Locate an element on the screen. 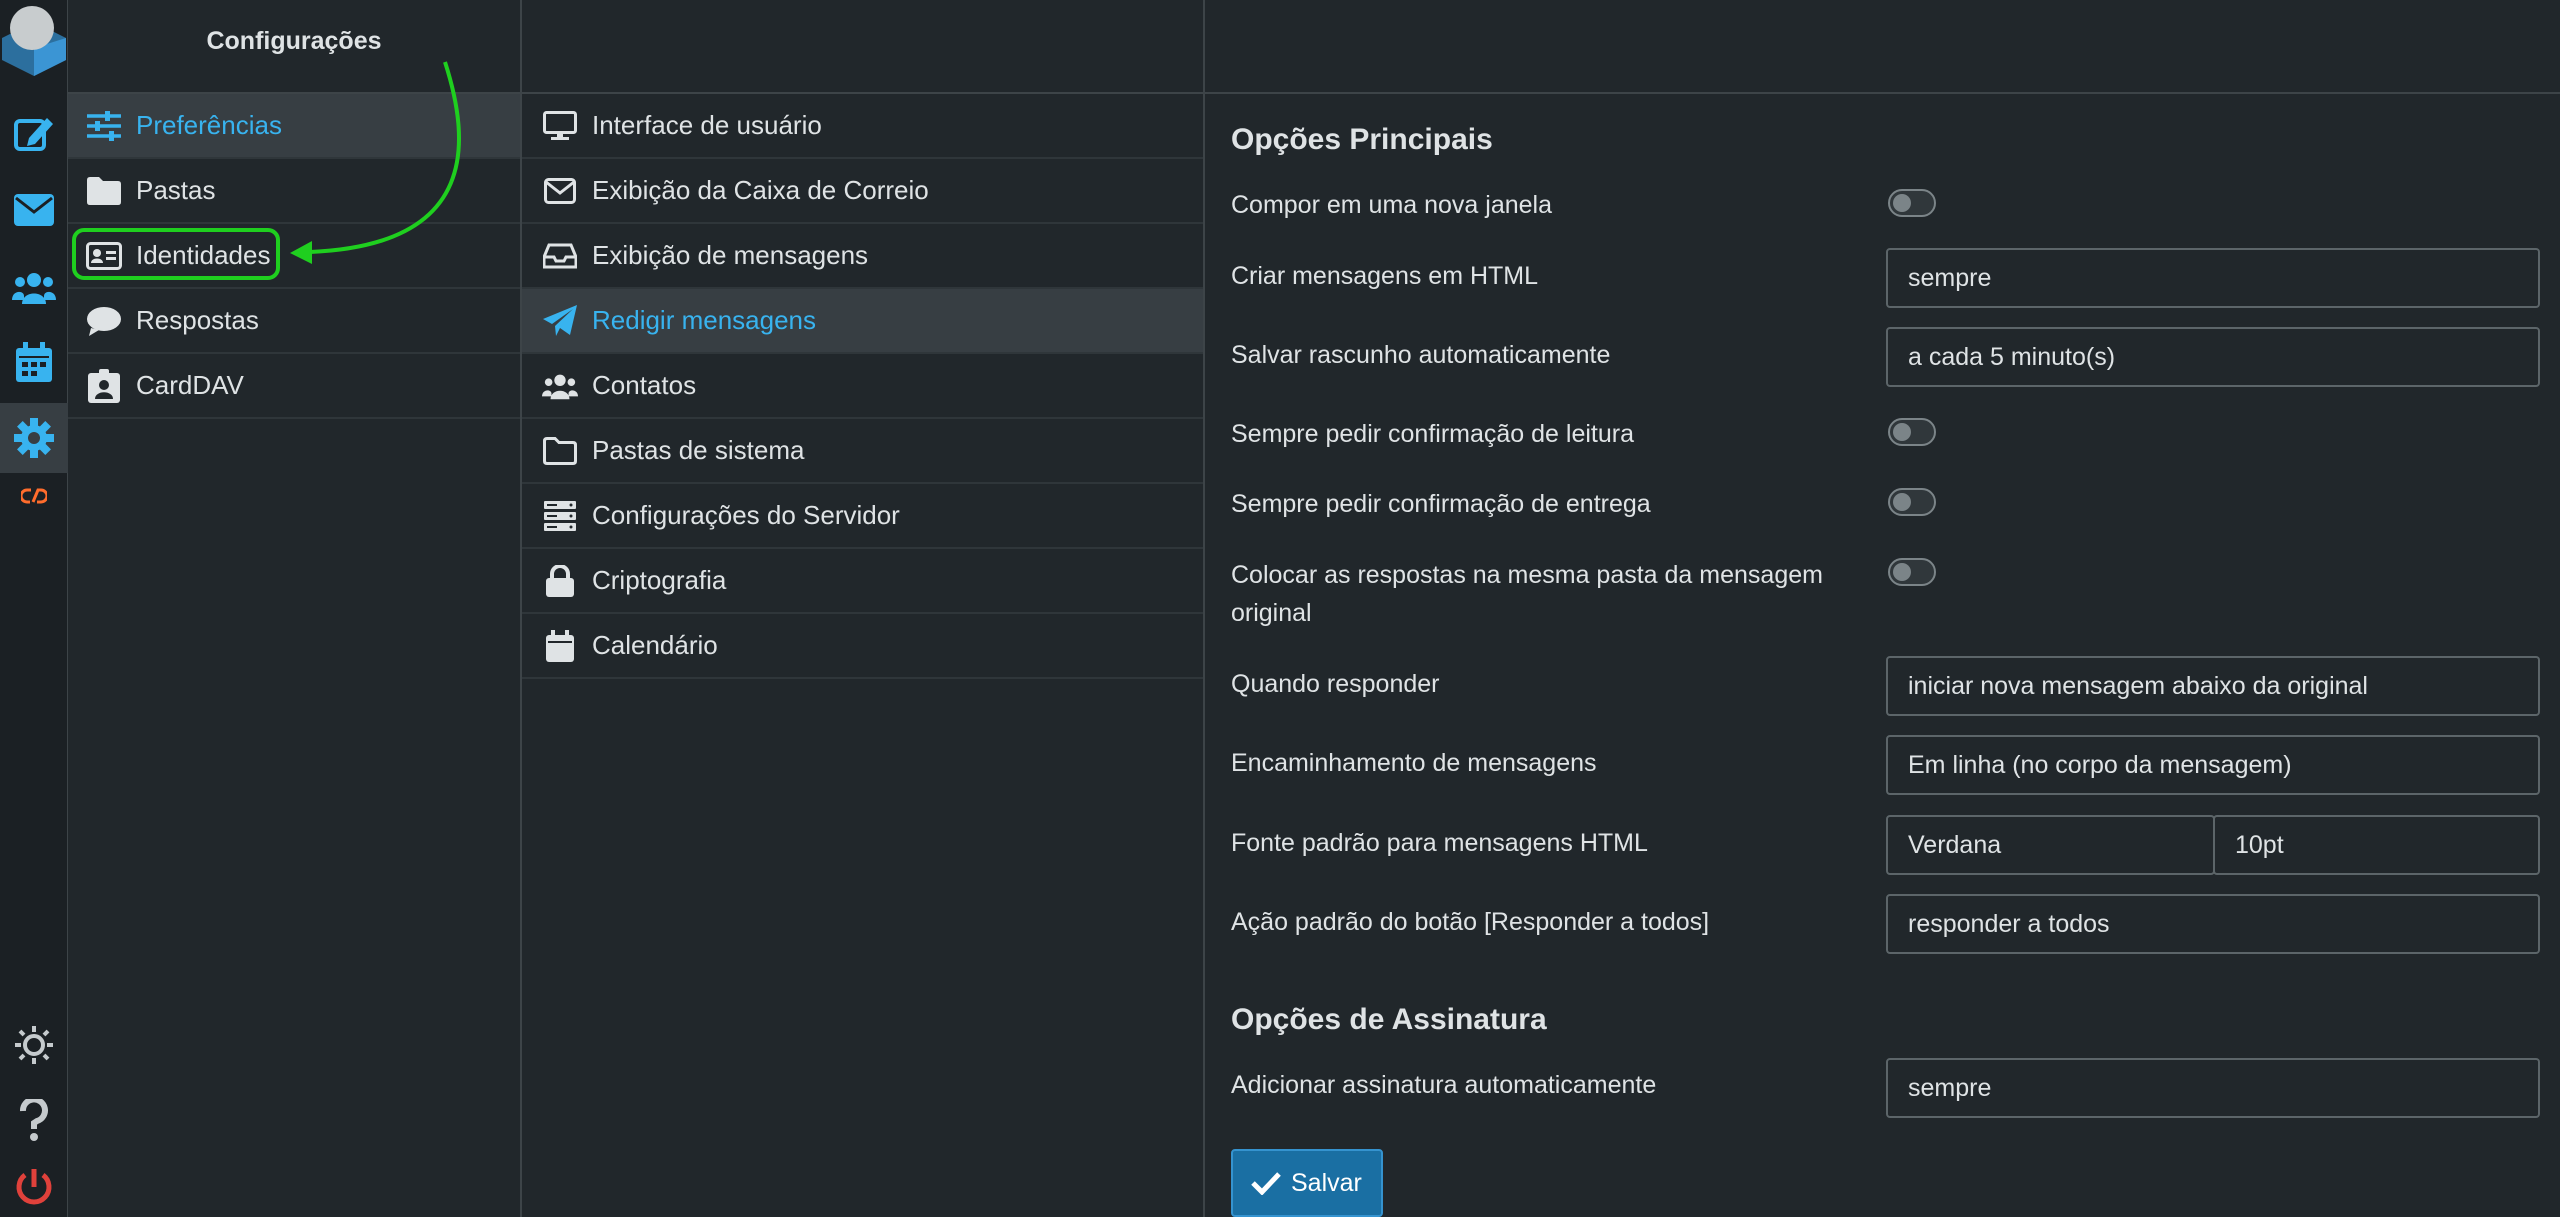  comment-icon is located at coordinates (104, 321).